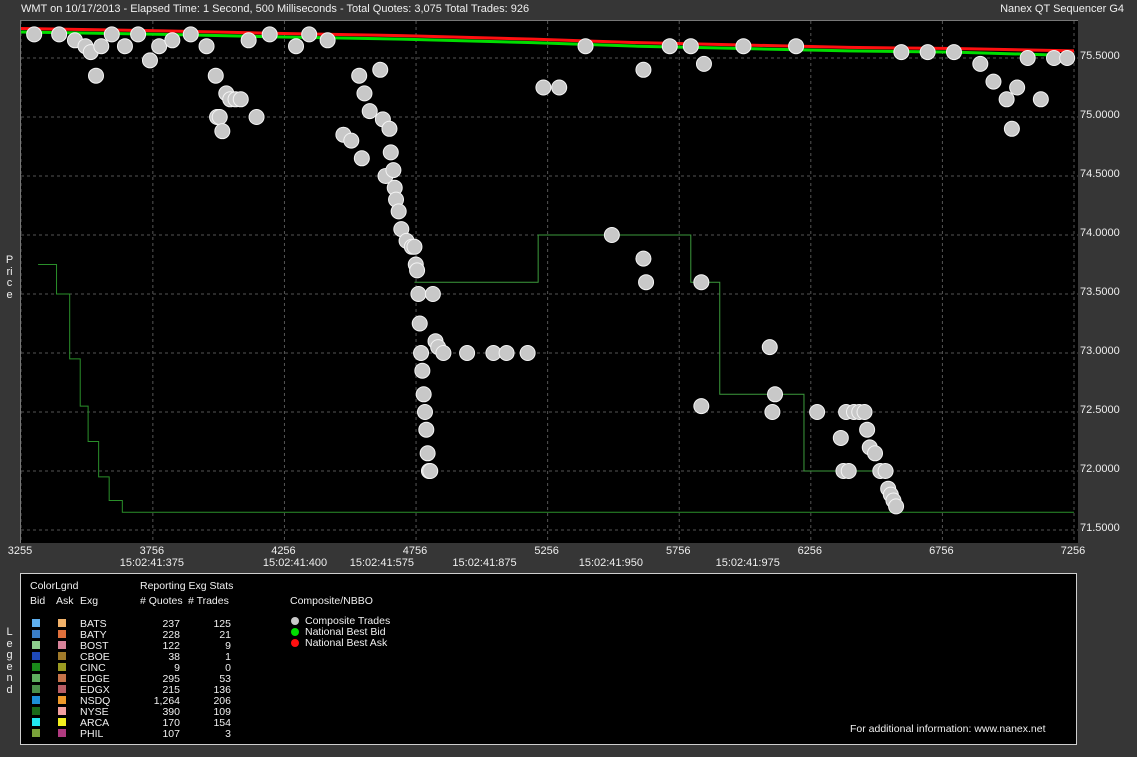 This screenshot has width=1137, height=757. Describe the element at coordinates (187, 586) in the screenshot. I see `legend-stats-header: Reporting Exg Stats` at that location.